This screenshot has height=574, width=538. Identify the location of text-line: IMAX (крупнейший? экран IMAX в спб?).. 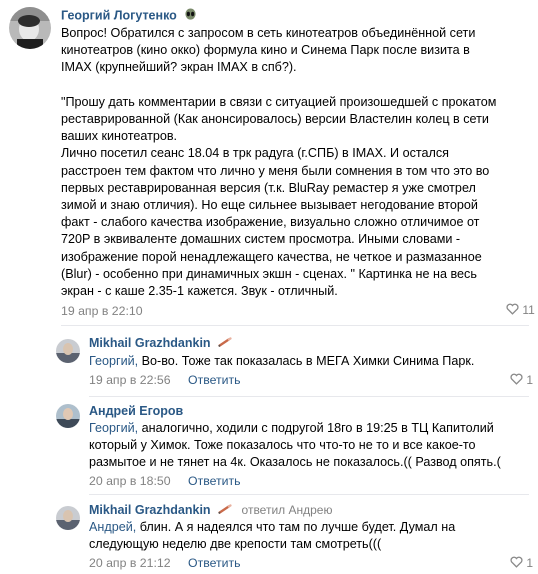
(179, 67).